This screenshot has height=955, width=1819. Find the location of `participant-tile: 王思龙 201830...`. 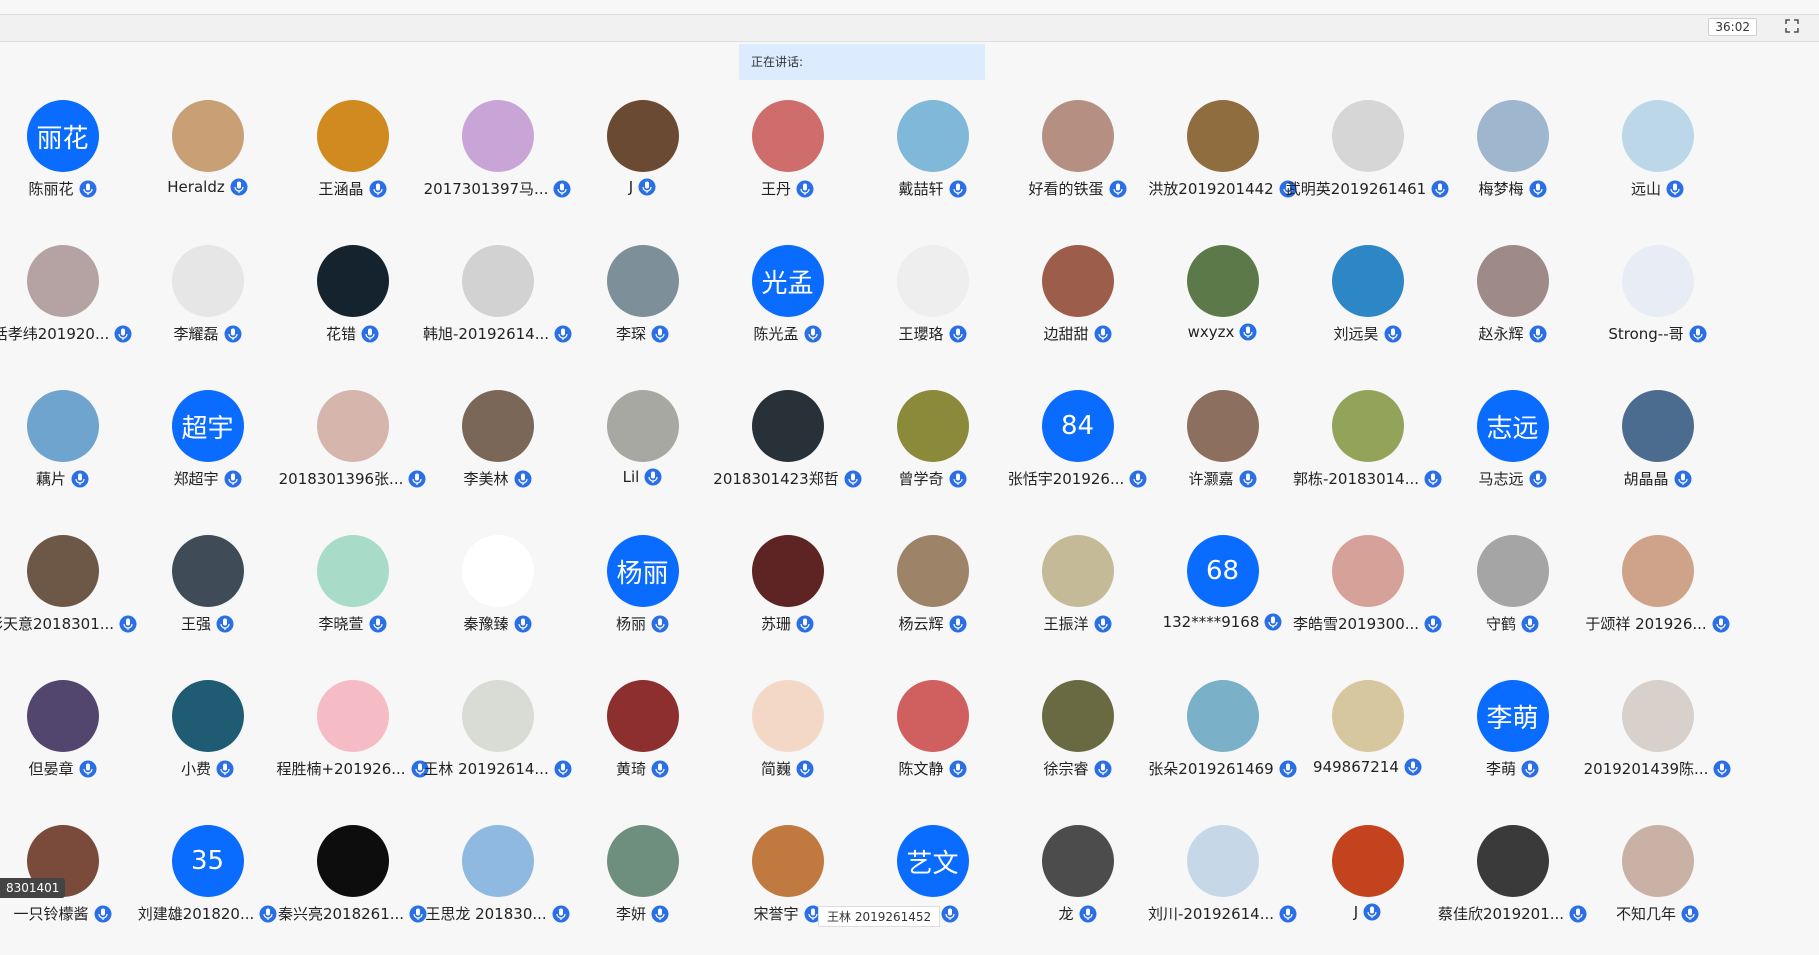

participant-tile: 王思龙 201830... is located at coordinates (497, 890).